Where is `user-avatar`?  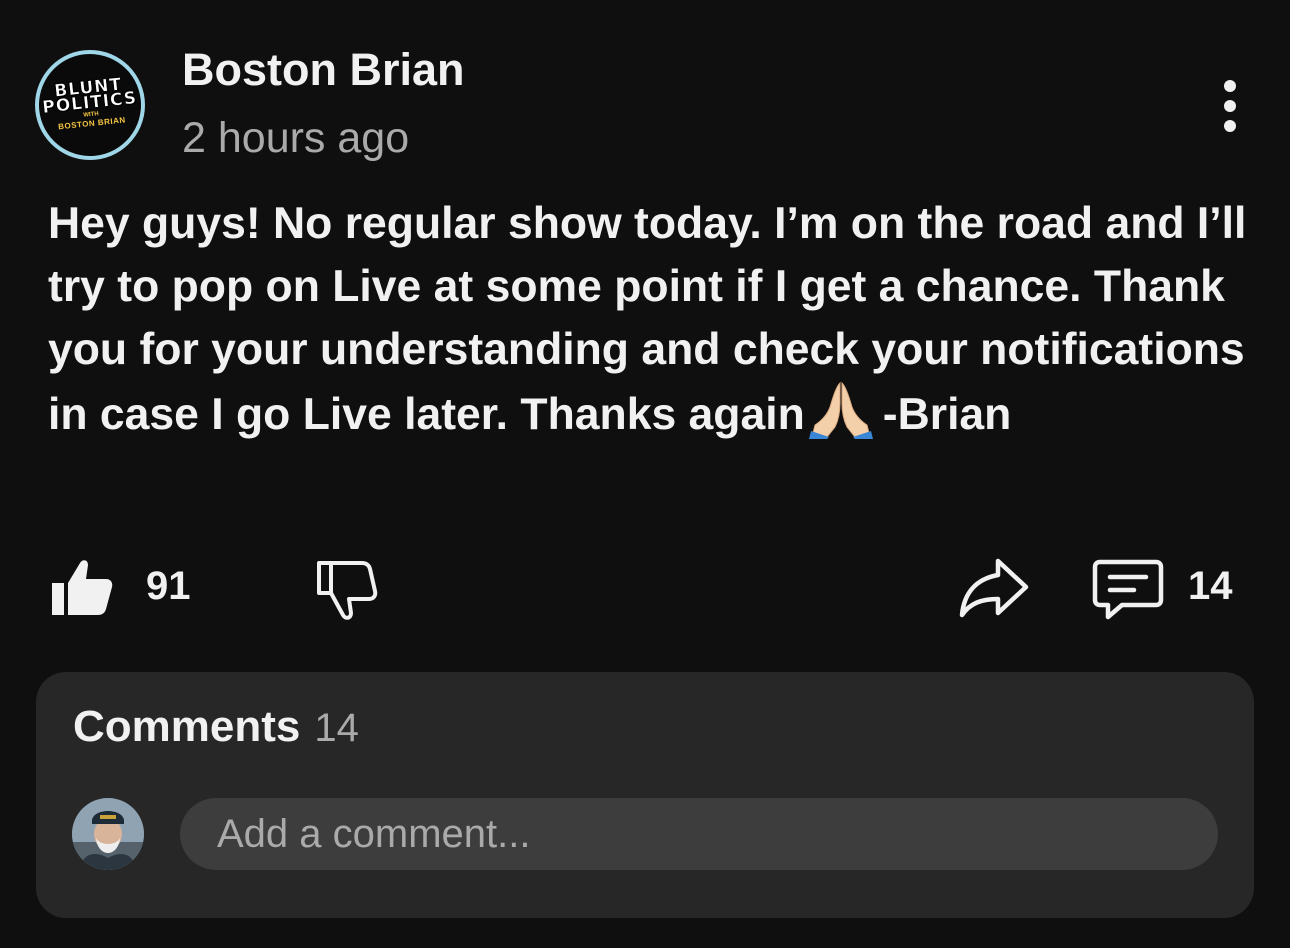
user-avatar is located at coordinates (108, 834).